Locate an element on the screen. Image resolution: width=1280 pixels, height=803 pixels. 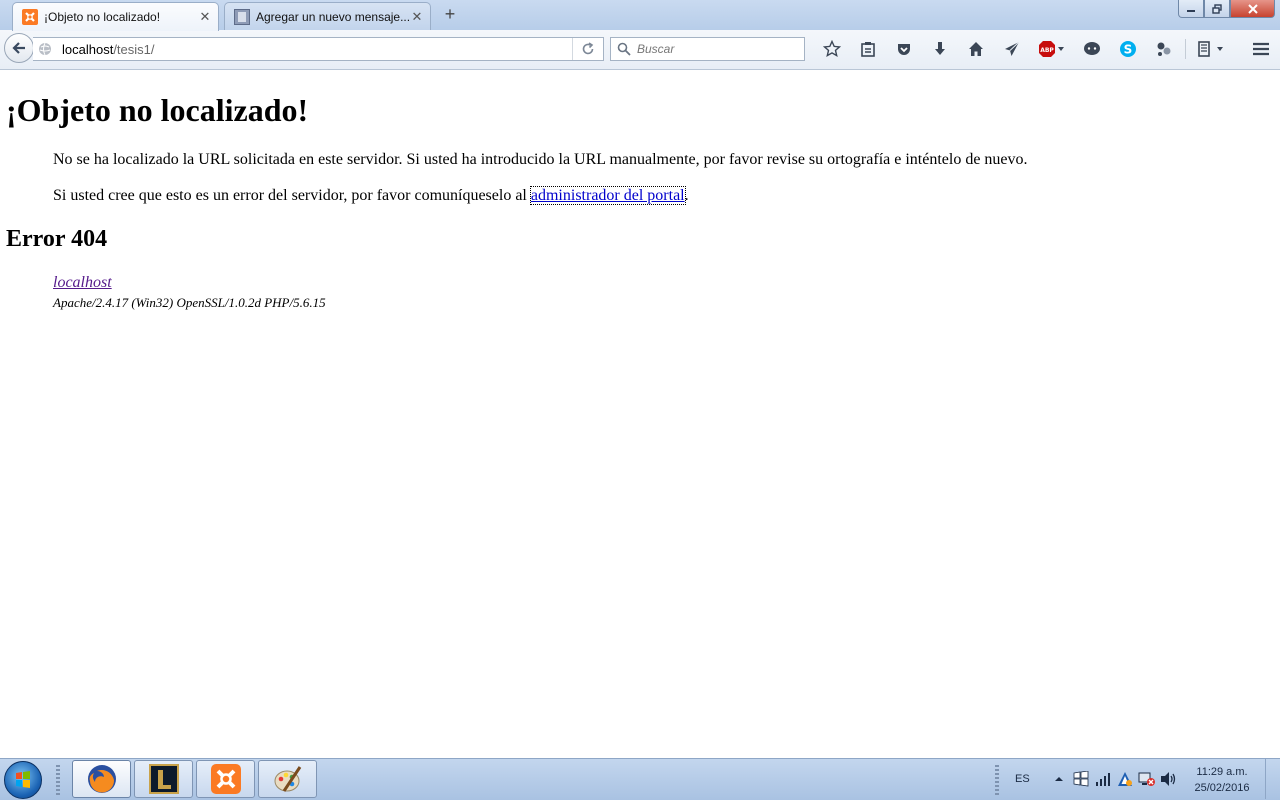
network-error-icon is located at coordinates (1146, 779).